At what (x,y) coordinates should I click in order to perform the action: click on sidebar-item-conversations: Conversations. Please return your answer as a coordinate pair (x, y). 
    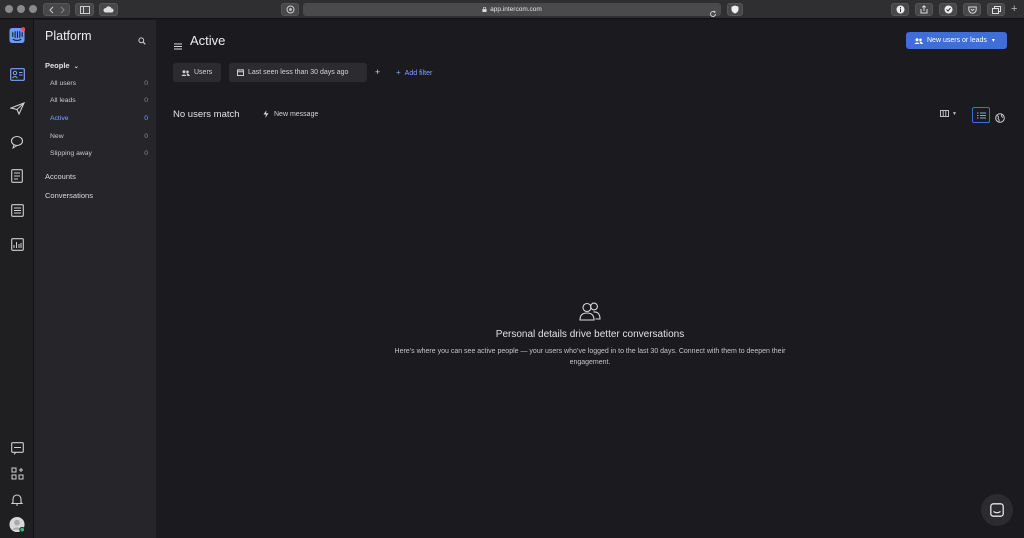
    Looking at the image, I should click on (69, 195).